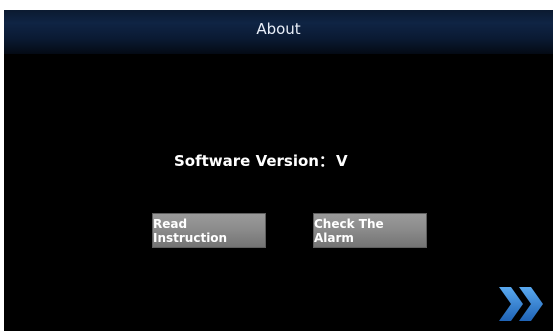  I want to click on software-version-row: Software Version： V, so click(261, 160).